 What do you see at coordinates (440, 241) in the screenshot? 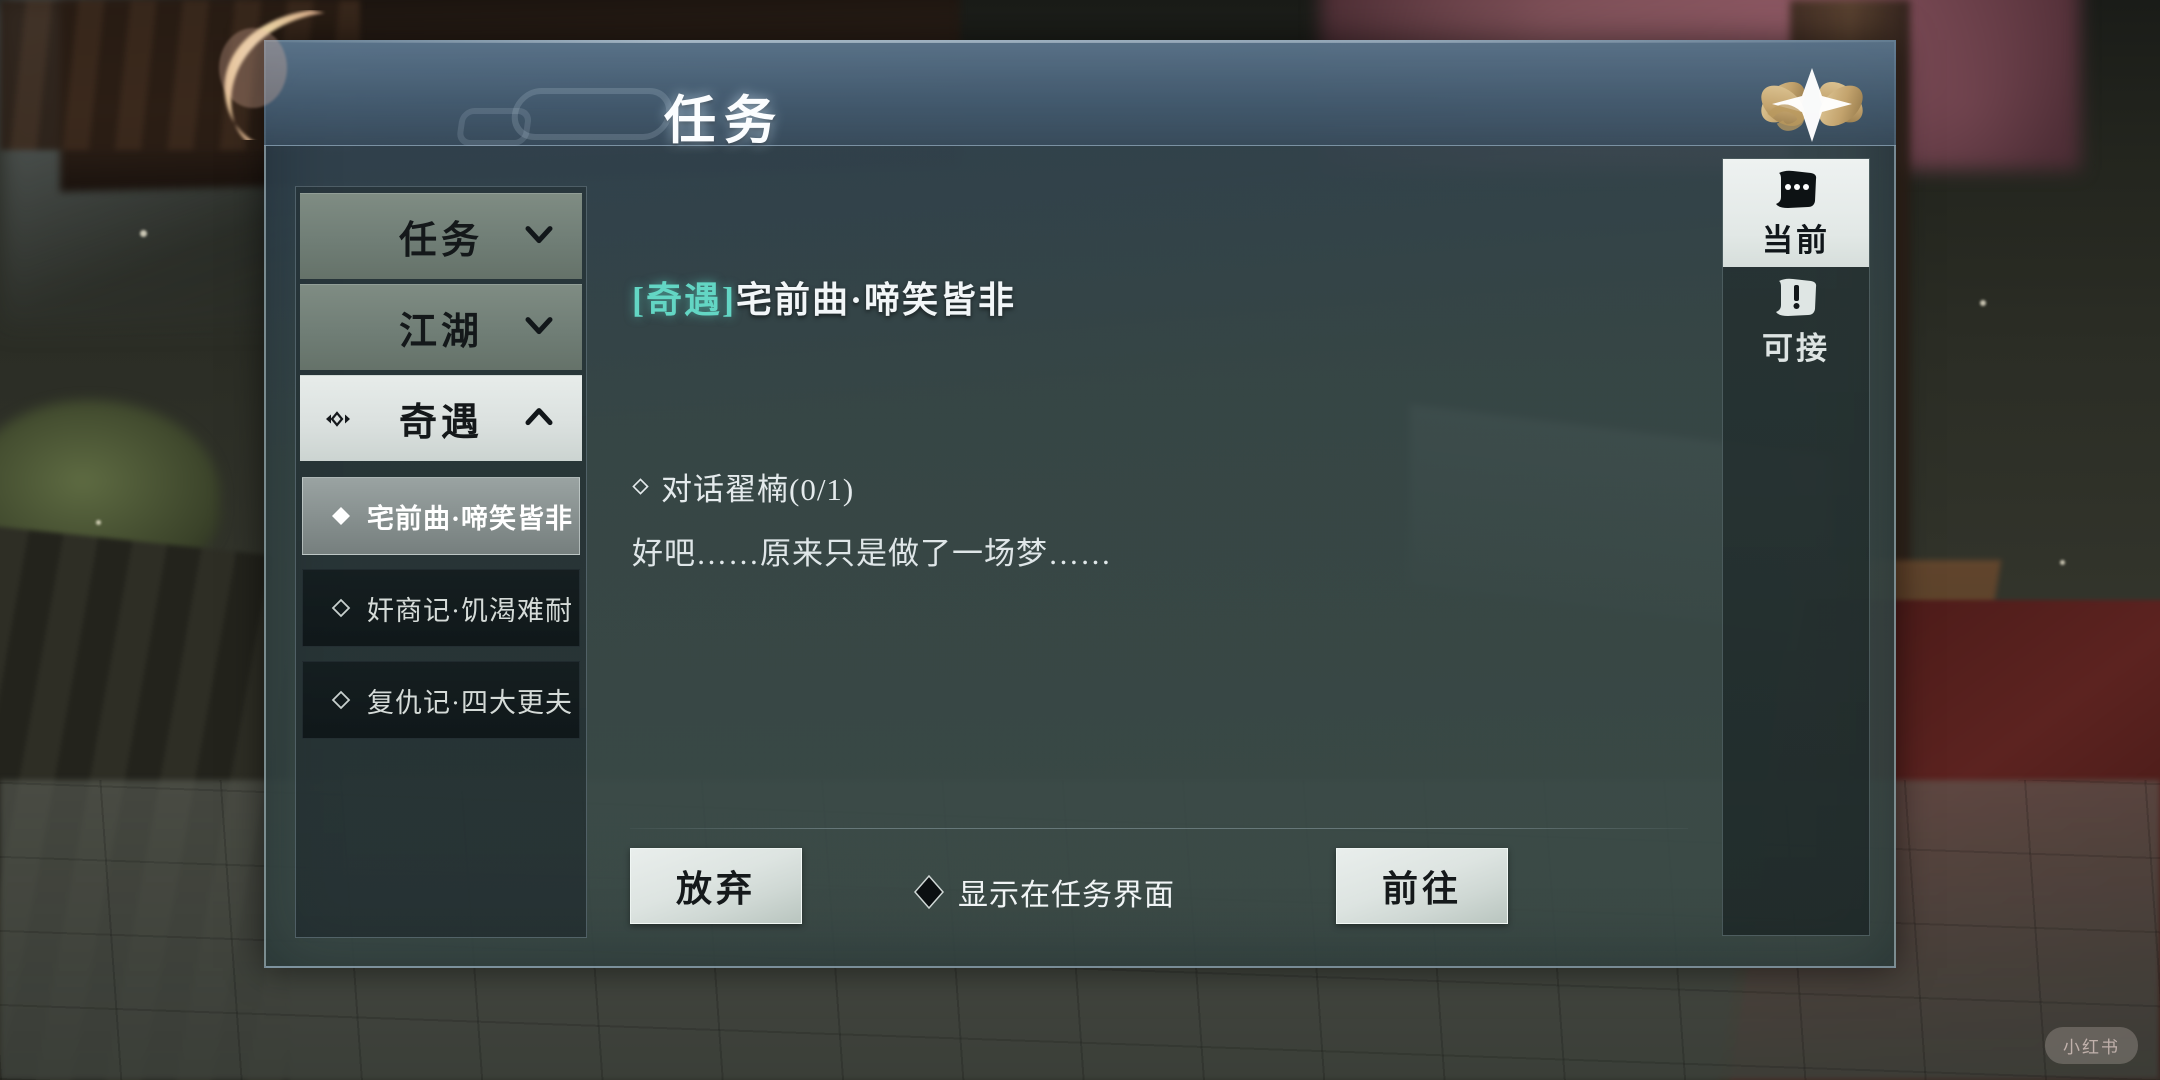
I see `sidebar-category-label: 任务` at bounding box center [440, 241].